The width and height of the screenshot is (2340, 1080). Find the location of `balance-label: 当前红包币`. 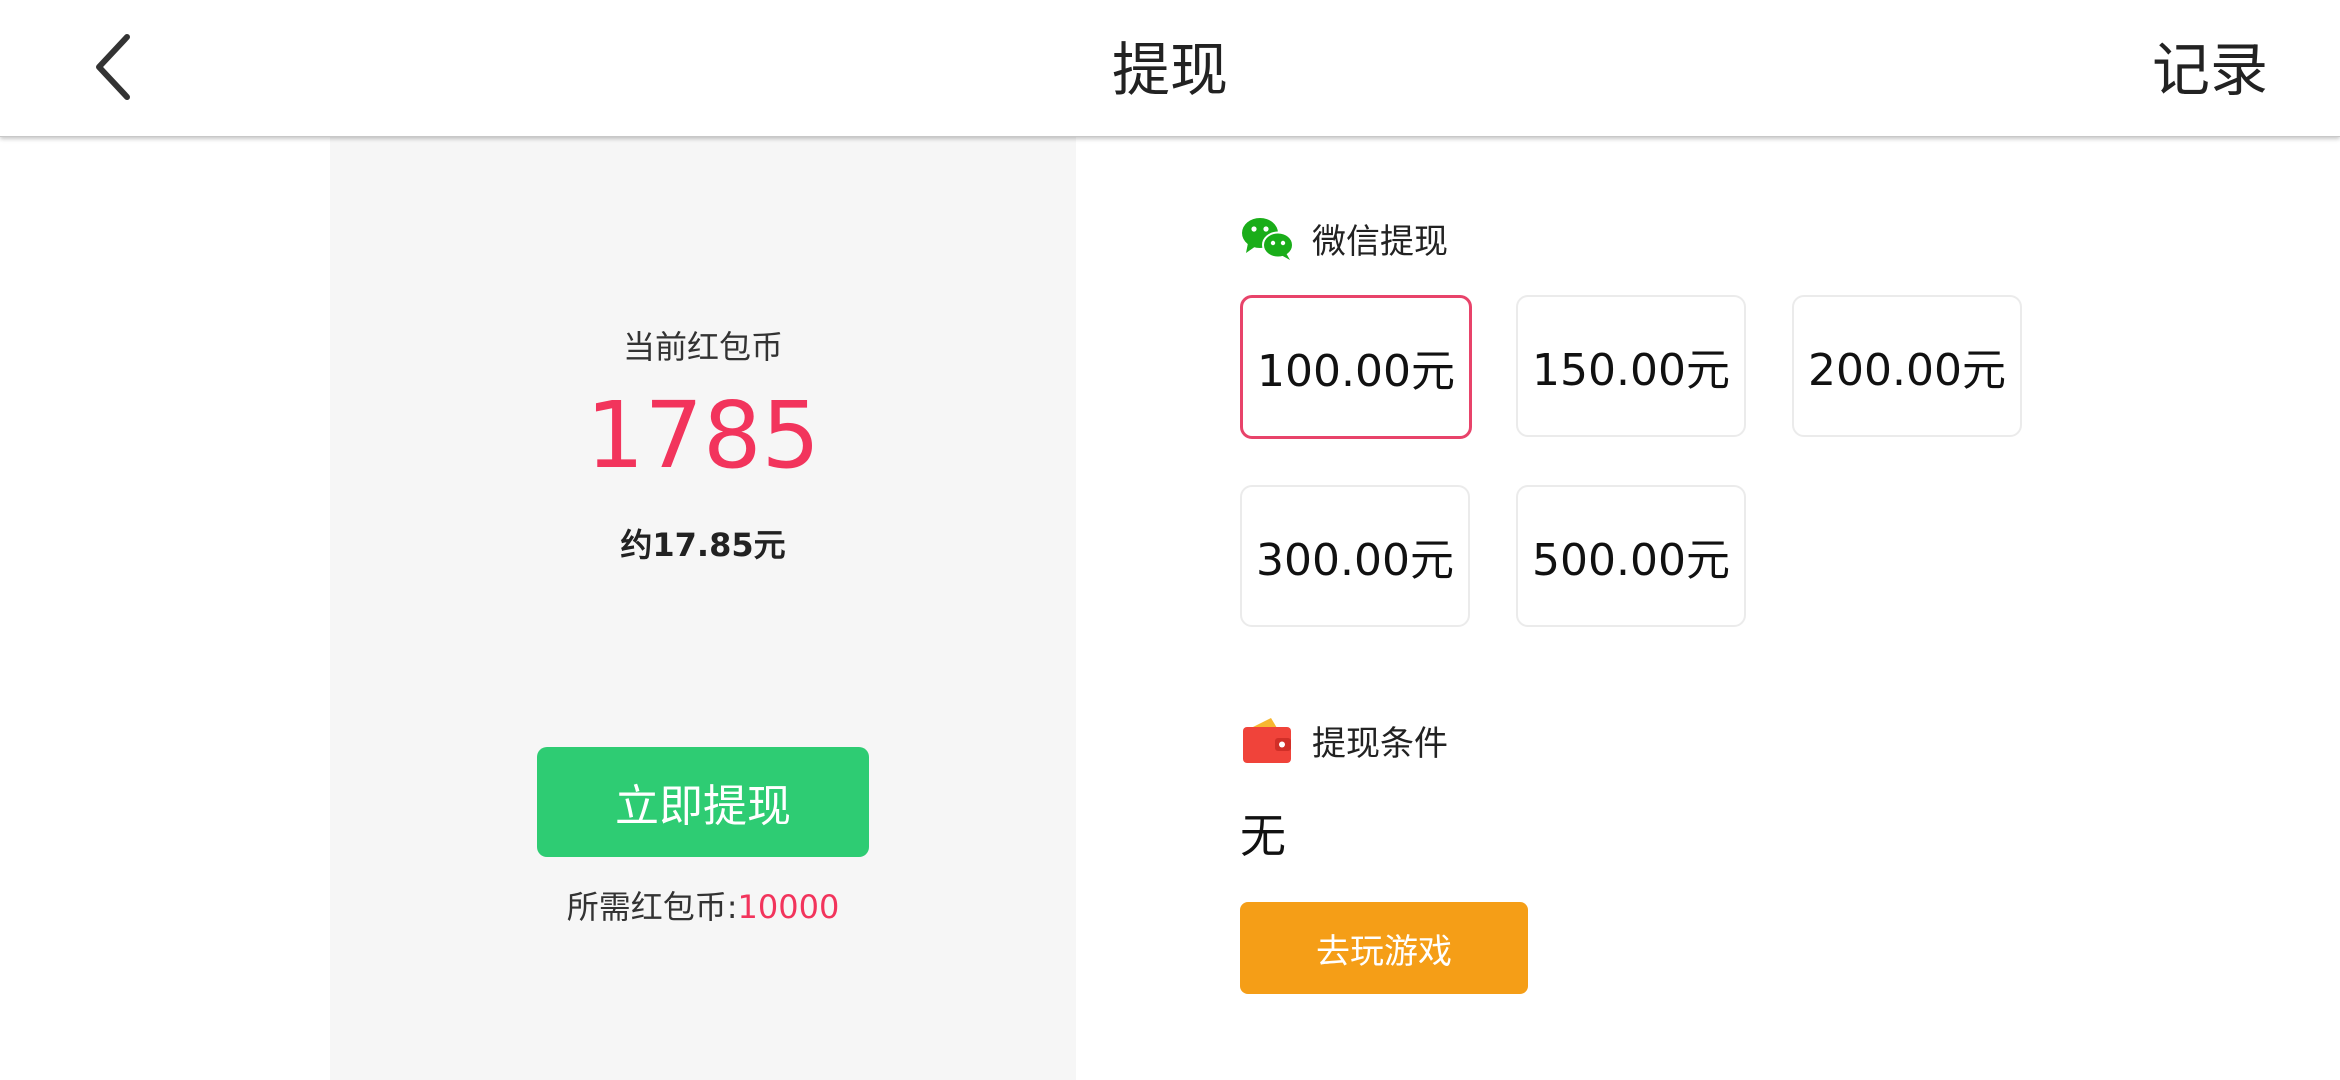

balance-label: 当前红包币 is located at coordinates (702, 347).